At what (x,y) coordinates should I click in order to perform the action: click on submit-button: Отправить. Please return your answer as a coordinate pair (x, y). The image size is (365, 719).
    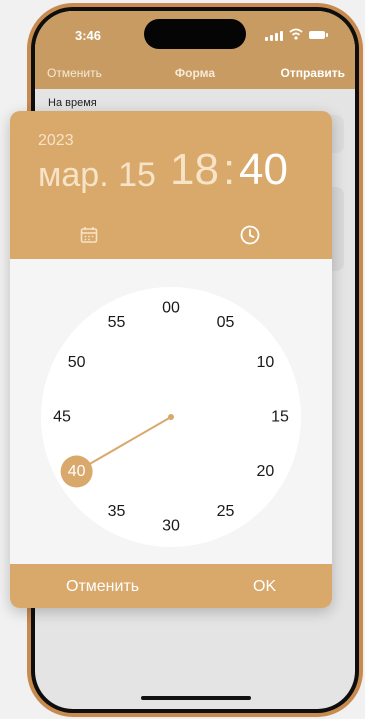
    Looking at the image, I should click on (313, 73).